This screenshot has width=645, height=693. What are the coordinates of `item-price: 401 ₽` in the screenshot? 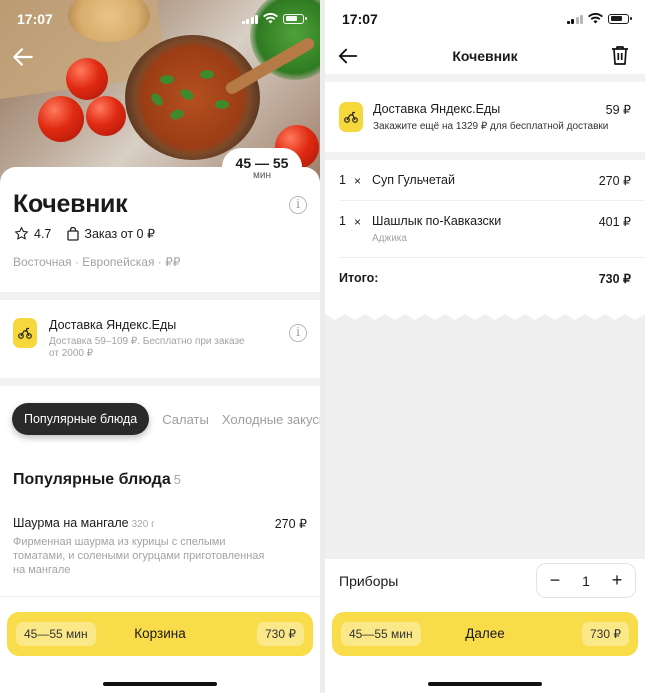 It's located at (614, 222).